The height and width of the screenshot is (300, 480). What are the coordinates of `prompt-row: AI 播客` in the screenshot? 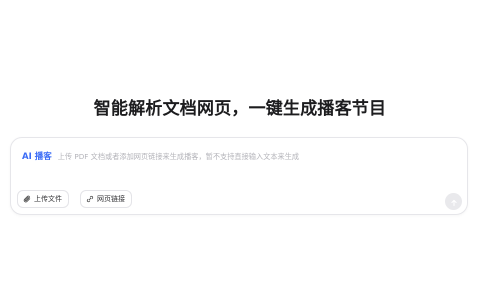 It's located at (238, 156).